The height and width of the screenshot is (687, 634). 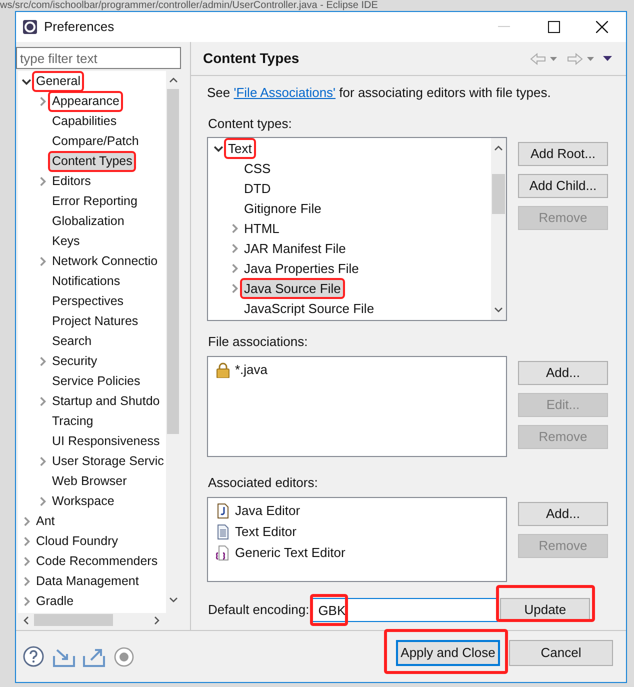 What do you see at coordinates (357, 406) in the screenshot?
I see `file-associations-list: *.java` at bounding box center [357, 406].